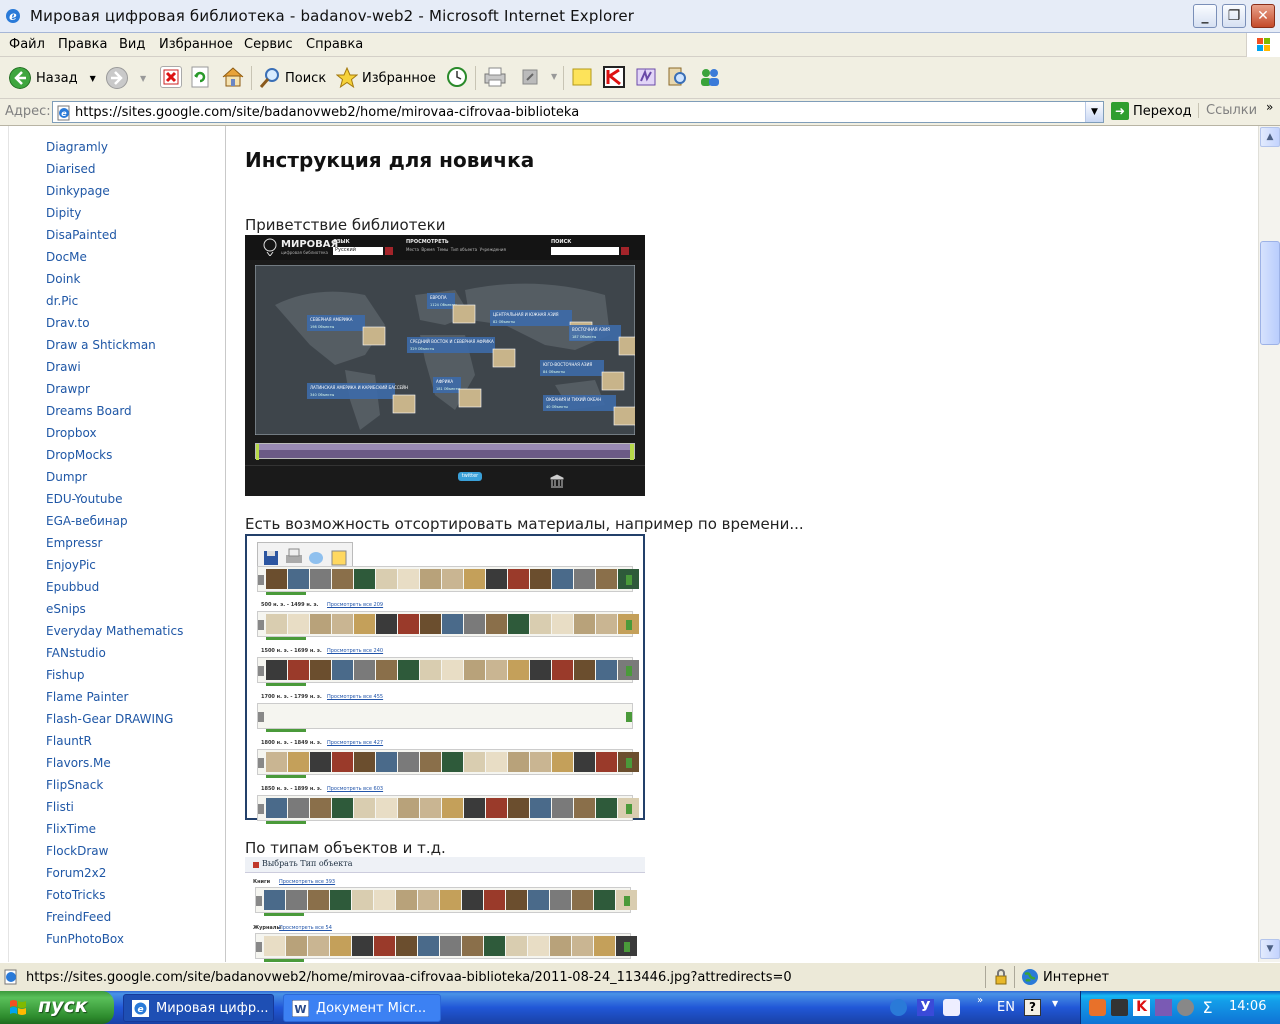 This screenshot has height=1024, width=1280. I want to click on sidebar-link: EDU-Youtube, so click(84, 499).